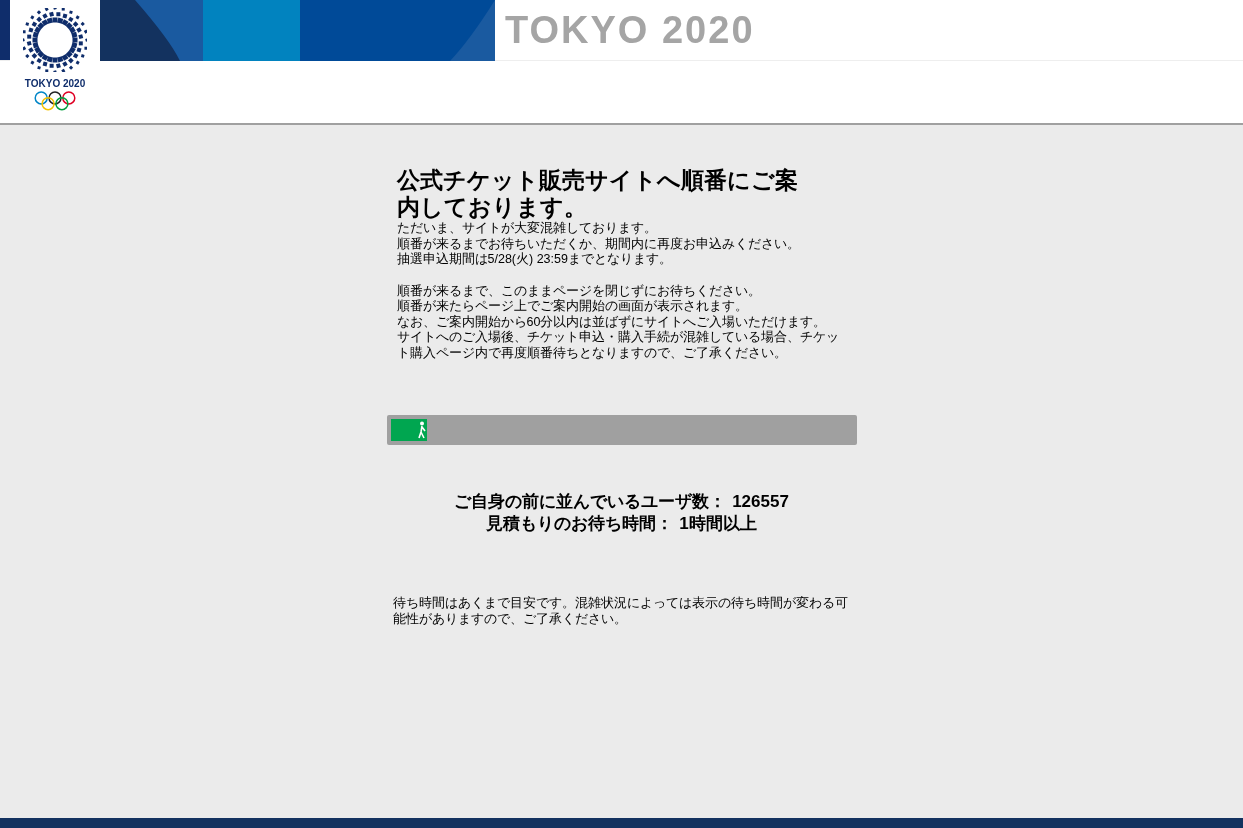 This screenshot has width=1243, height=828. Describe the element at coordinates (760, 502) in the screenshot. I see `stat-value: 126557` at that location.